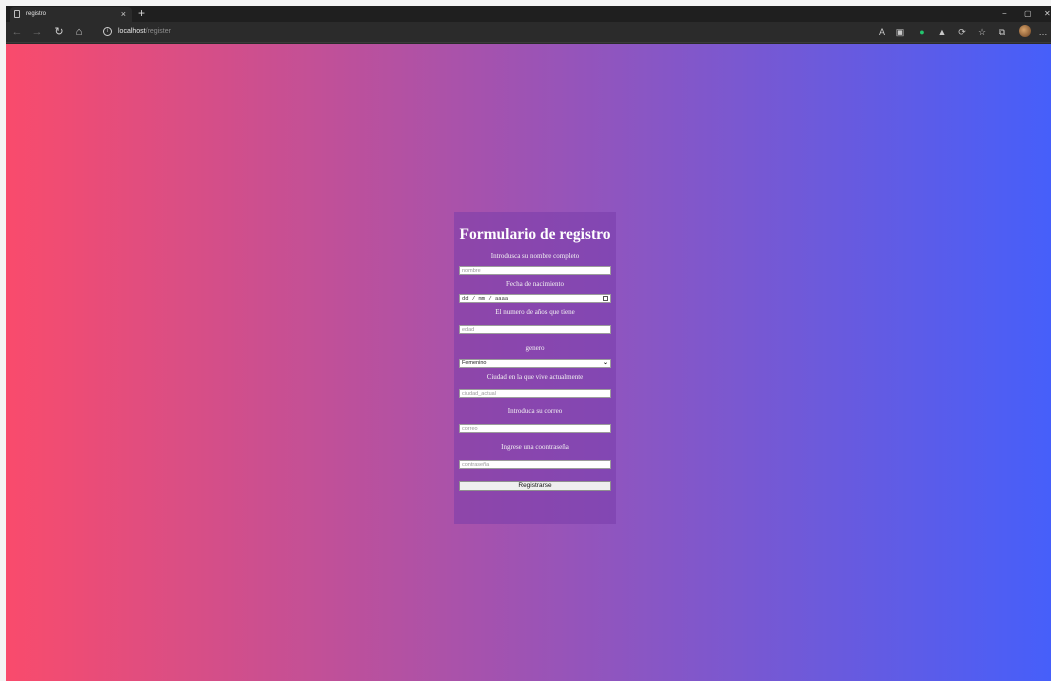  Describe the element at coordinates (922, 32) in the screenshot. I see `grammar-extension-icon: ●` at that location.